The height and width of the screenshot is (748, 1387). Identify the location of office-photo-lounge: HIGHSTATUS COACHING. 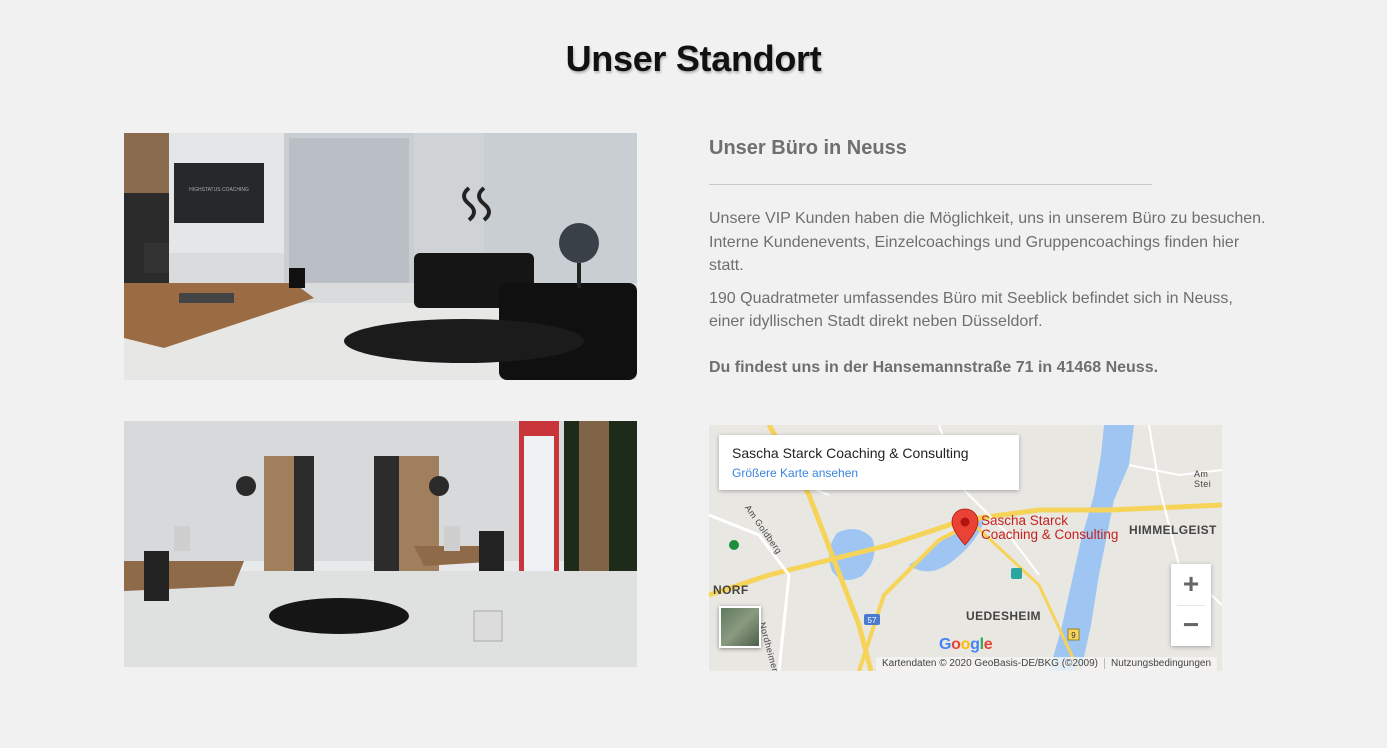
(380, 256).